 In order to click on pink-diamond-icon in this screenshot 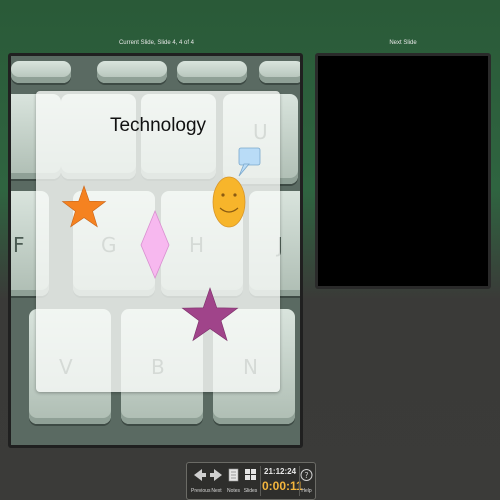, I will do `click(155, 244)`.